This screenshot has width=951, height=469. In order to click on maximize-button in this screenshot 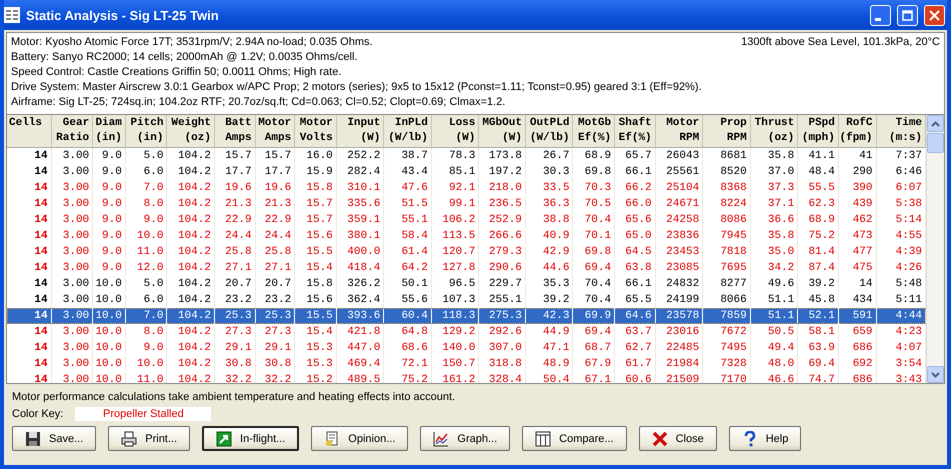, I will do `click(907, 15)`.